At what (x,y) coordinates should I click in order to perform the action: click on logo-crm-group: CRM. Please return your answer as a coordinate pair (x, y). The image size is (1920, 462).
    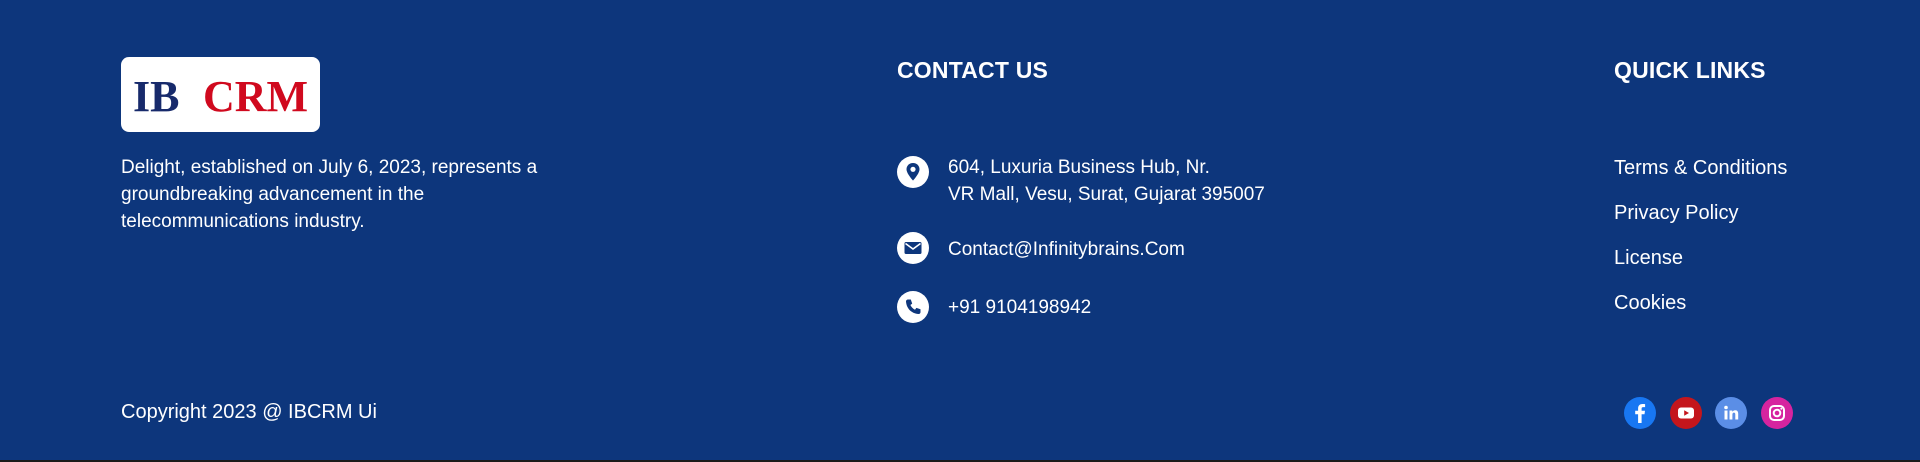
    Looking at the image, I should click on (255, 96).